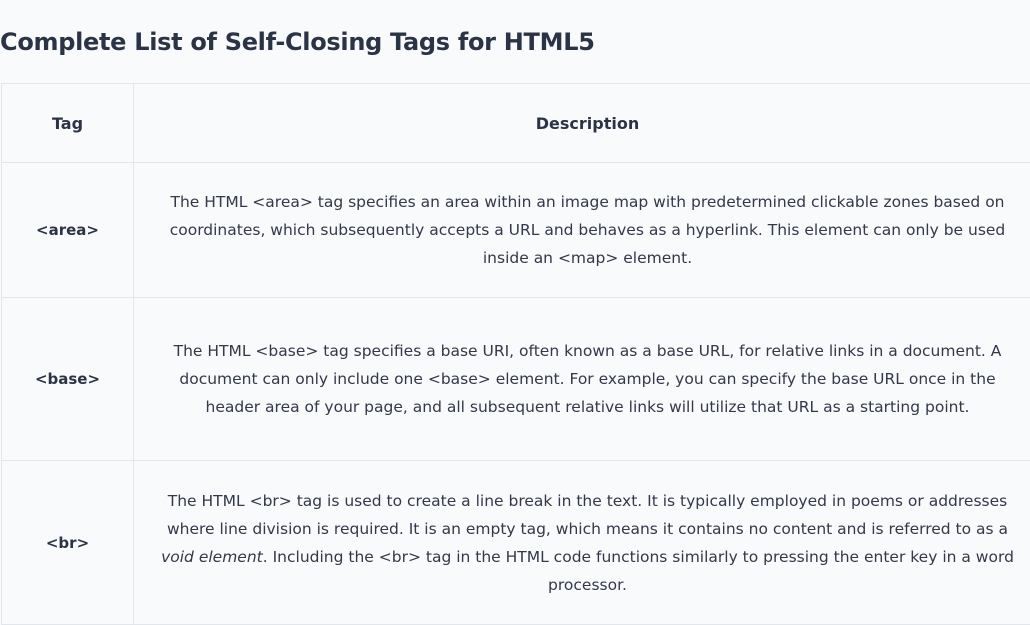 Image resolution: width=1030 pixels, height=625 pixels. I want to click on column-header-description: Description, so click(581, 123).